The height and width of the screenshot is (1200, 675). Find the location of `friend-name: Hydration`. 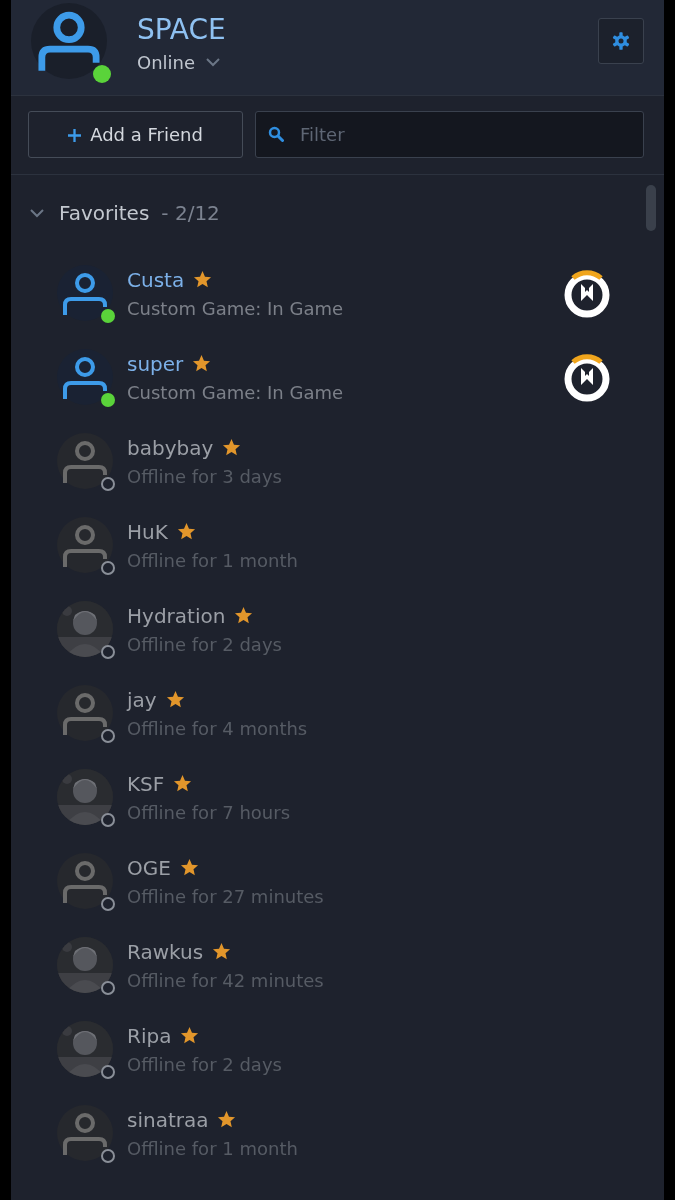

friend-name: Hydration is located at coordinates (176, 615).